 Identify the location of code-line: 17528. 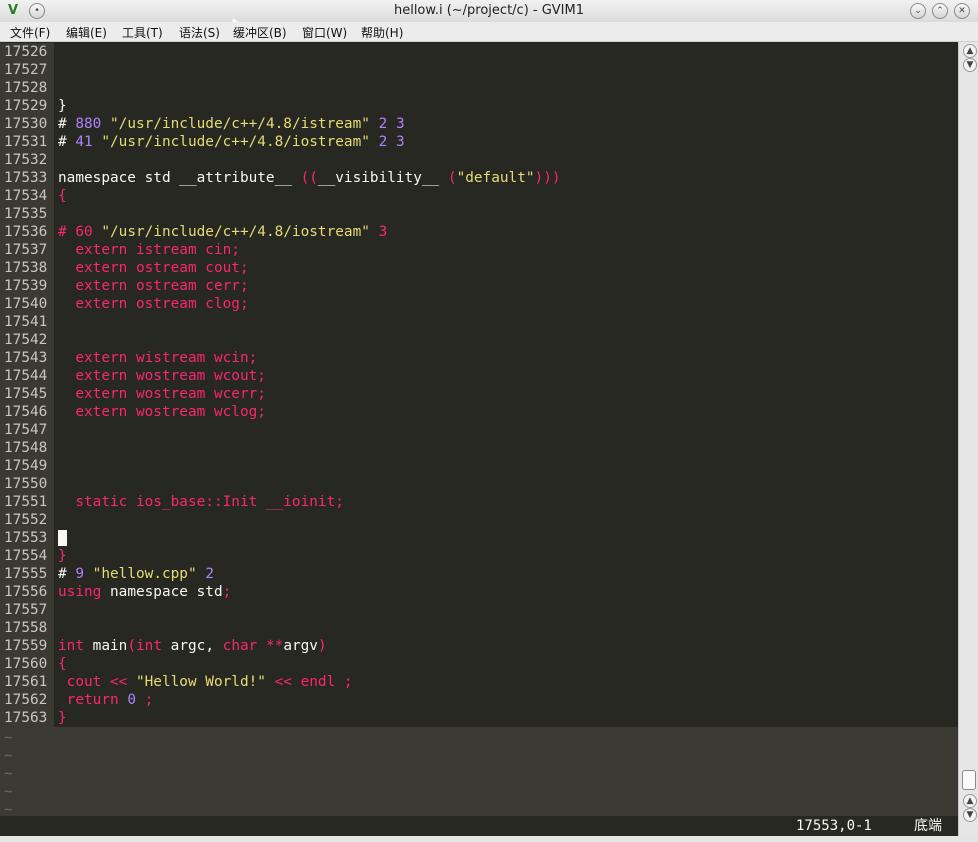
(479, 88).